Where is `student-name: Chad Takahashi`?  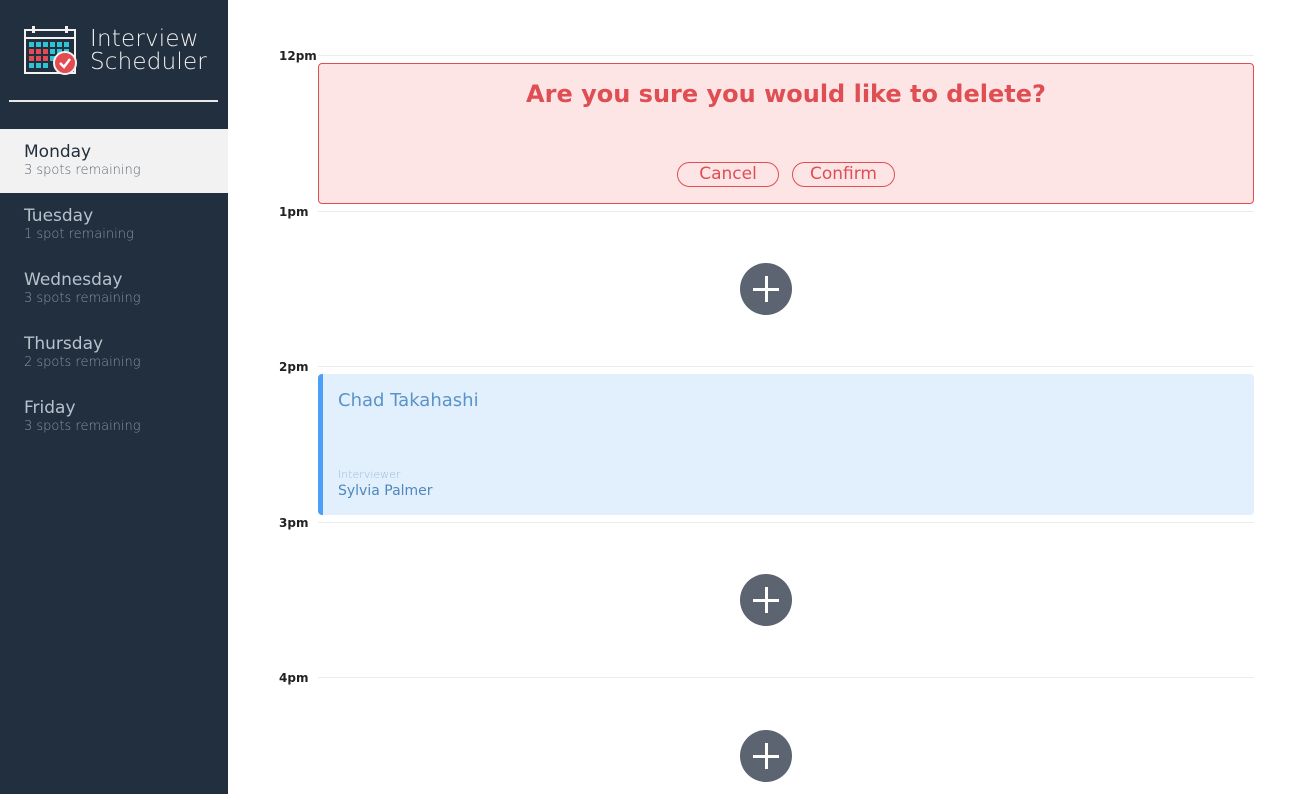
student-name: Chad Takahashi is located at coordinates (408, 400).